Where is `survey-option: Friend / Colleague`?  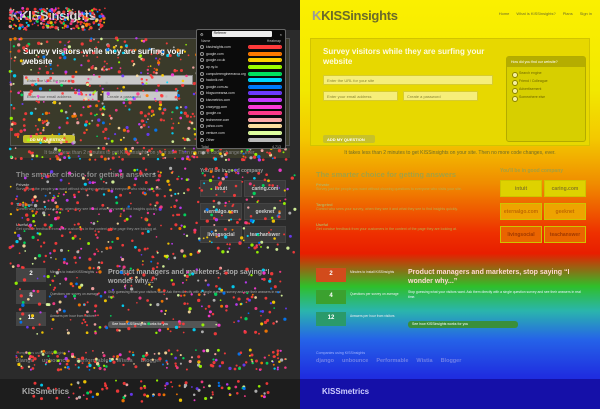
survey-option: Friend / Colleague is located at coordinates (546, 80).